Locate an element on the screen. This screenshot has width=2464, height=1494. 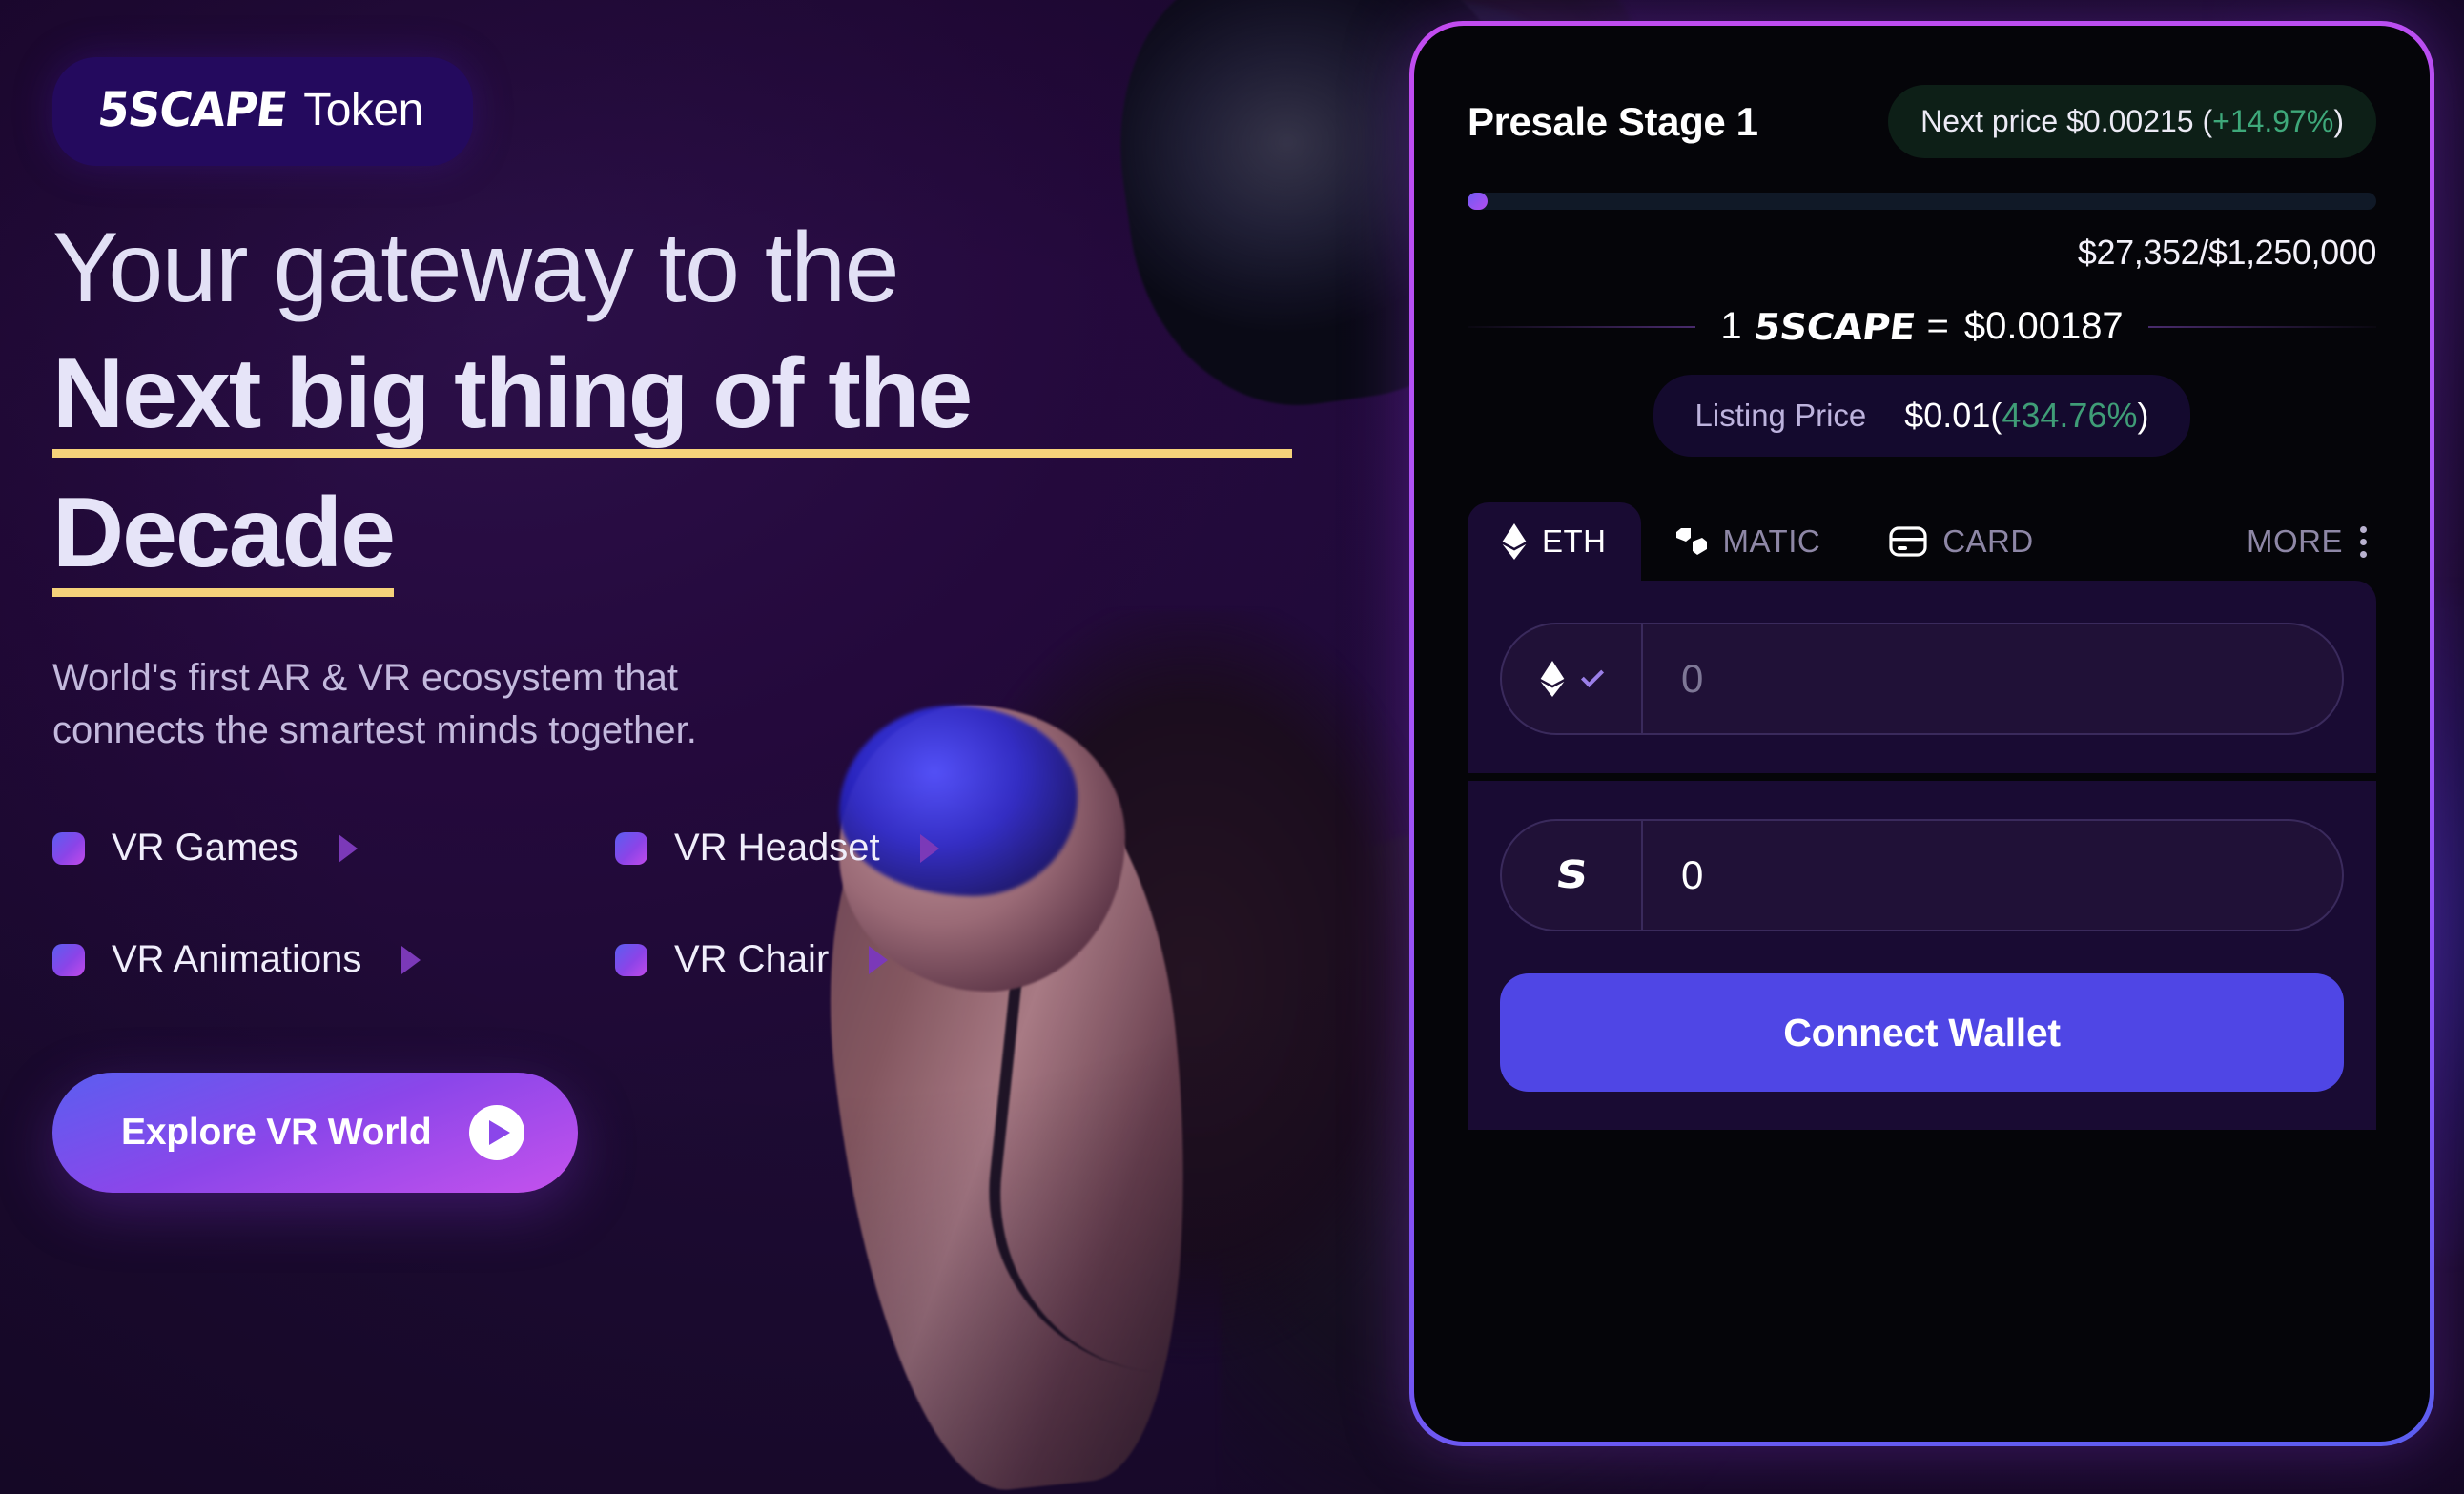
receive-amount-input is located at coordinates (1992, 875).